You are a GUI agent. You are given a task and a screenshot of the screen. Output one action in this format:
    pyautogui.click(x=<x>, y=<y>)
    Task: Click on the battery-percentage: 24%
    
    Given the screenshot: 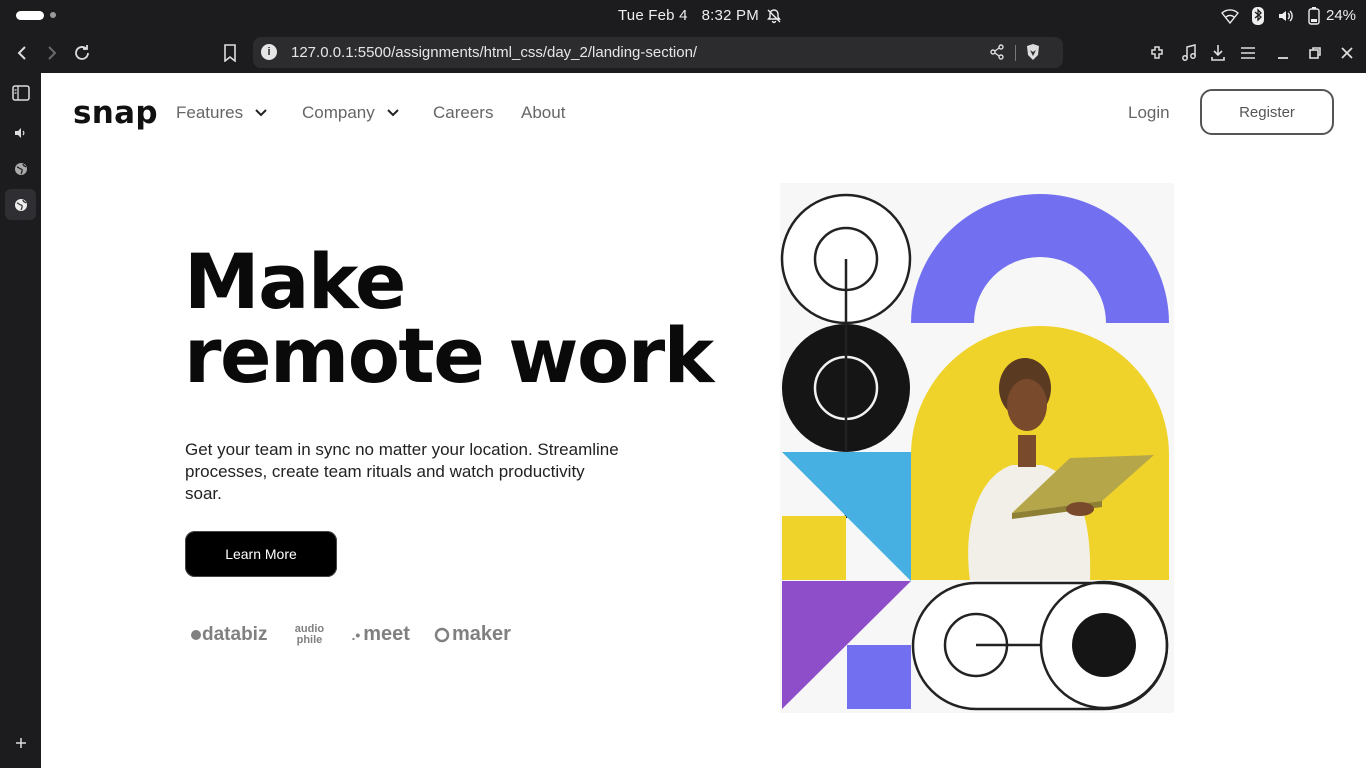 What is the action you would take?
    pyautogui.click(x=1341, y=15)
    